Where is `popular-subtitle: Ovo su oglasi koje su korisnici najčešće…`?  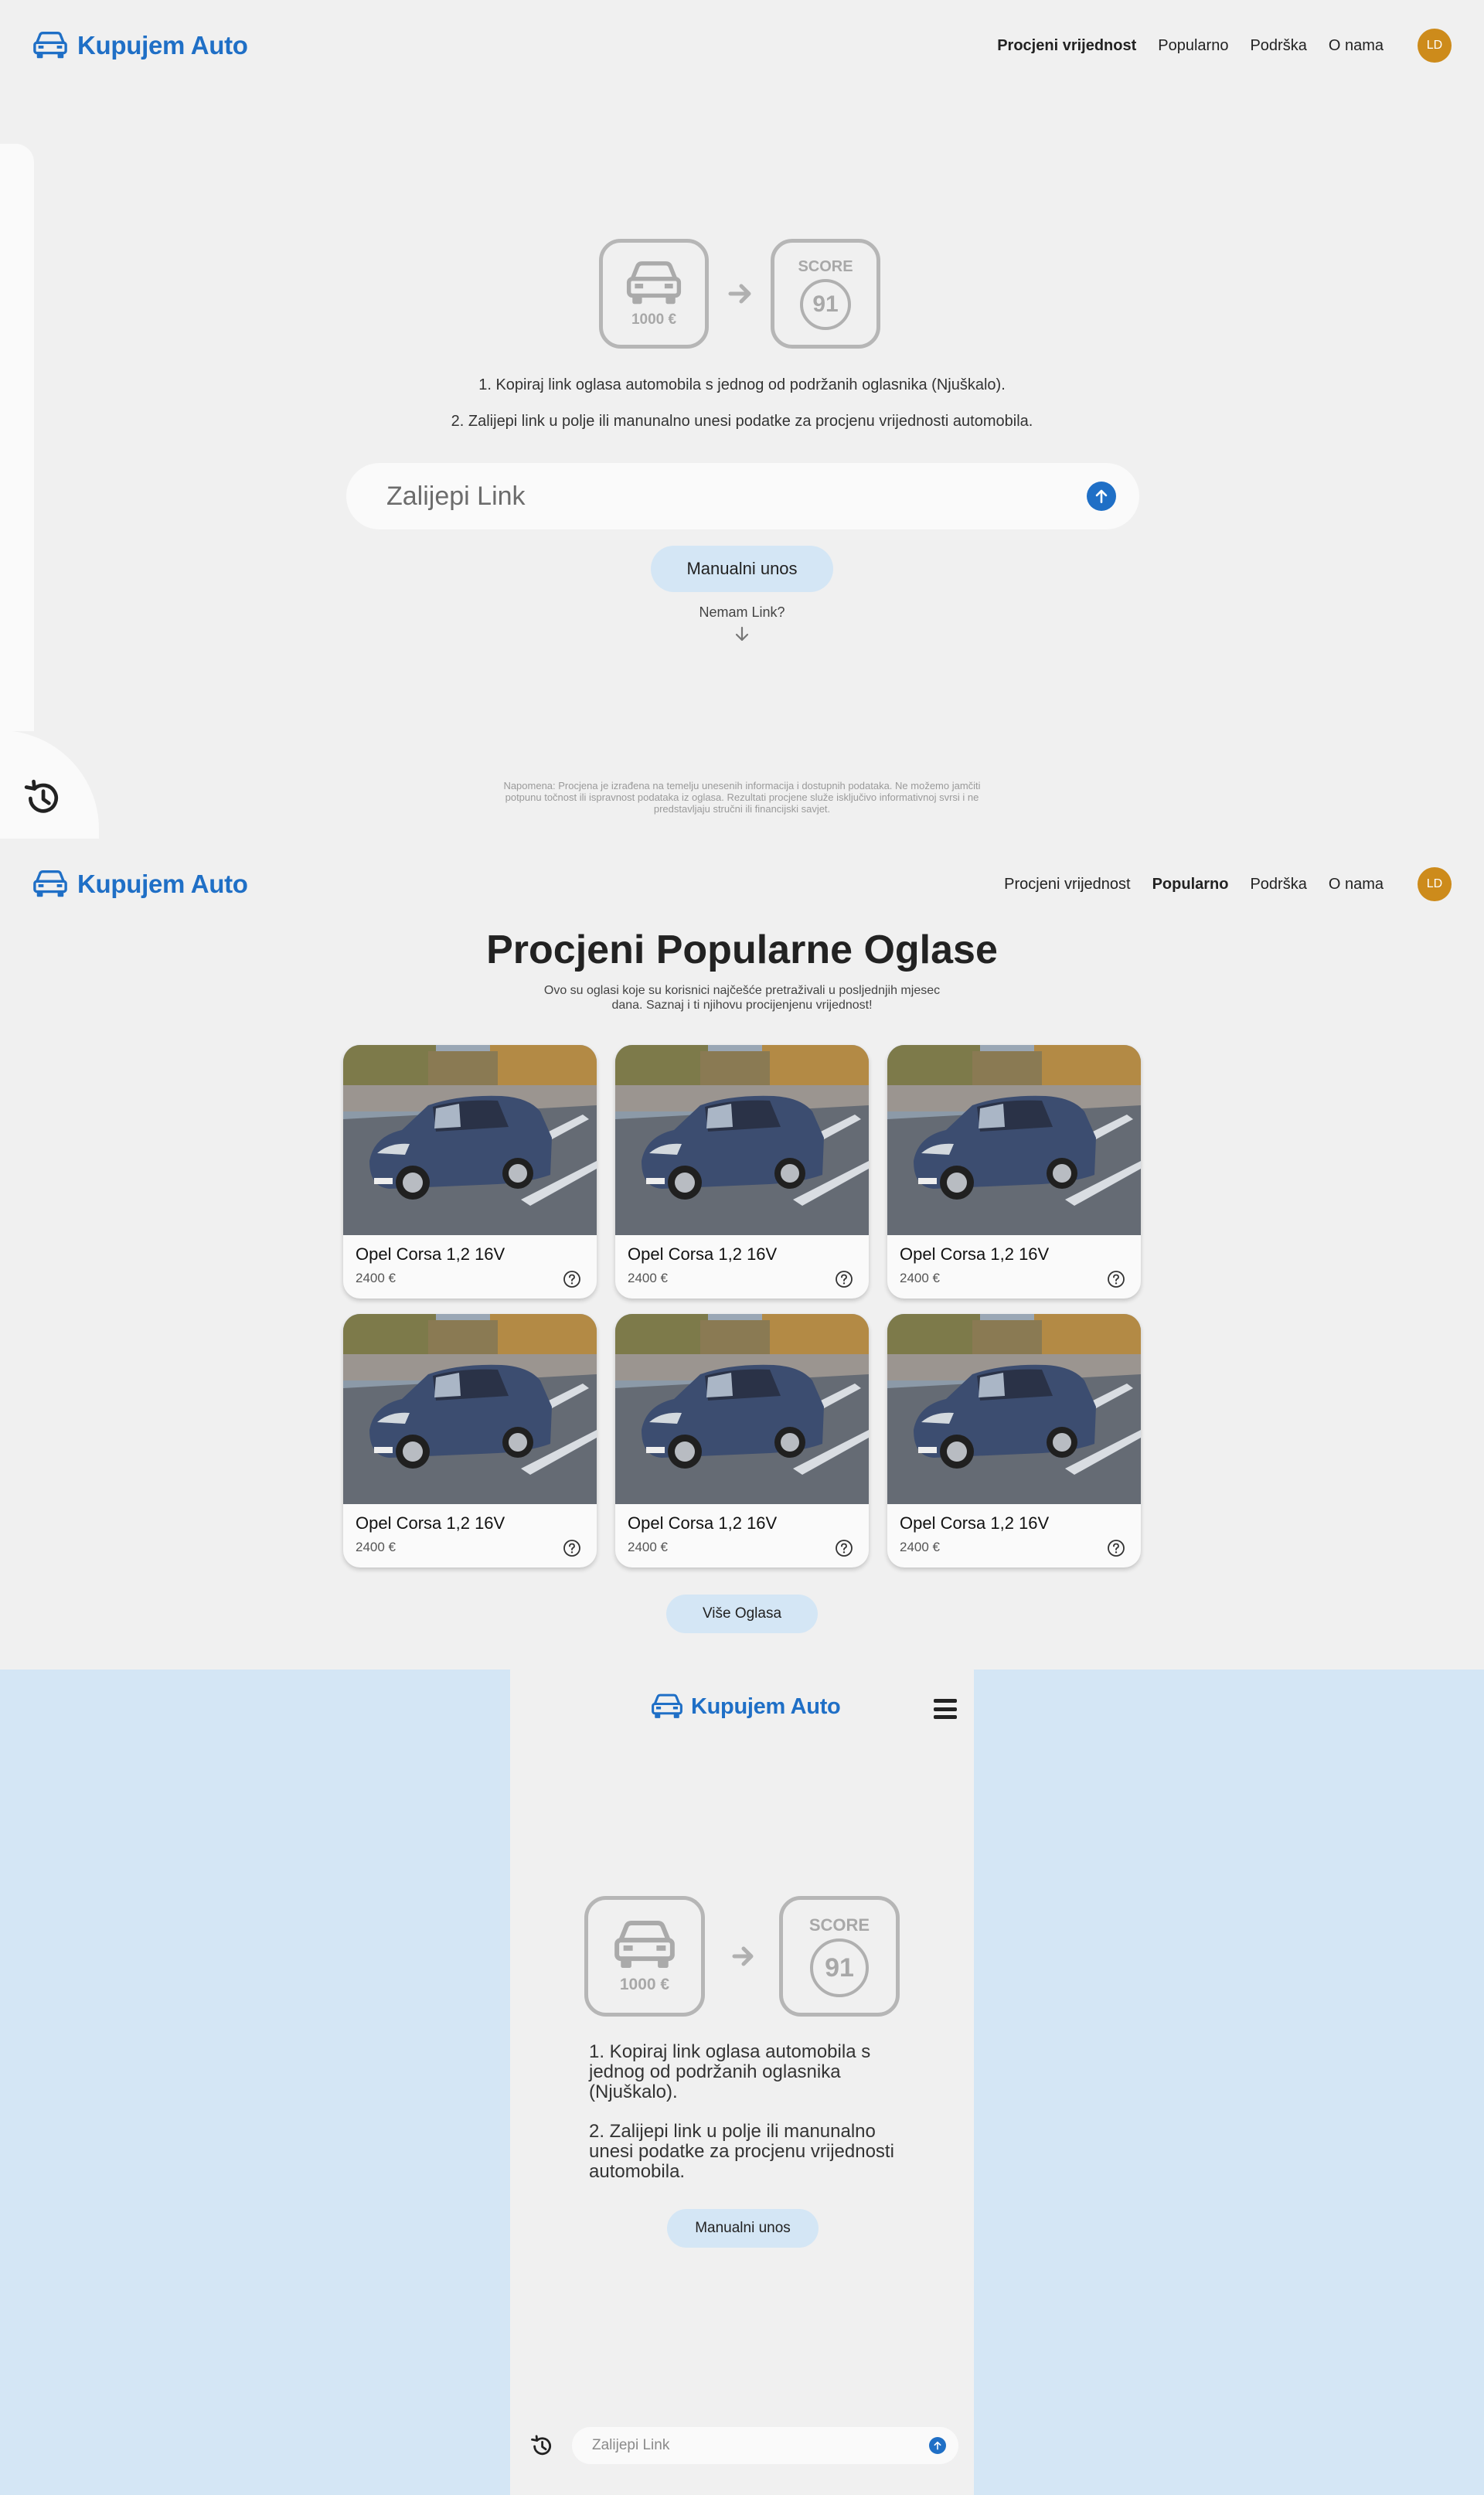 popular-subtitle: Ovo su oglasi koje su korisnici najčešće… is located at coordinates (742, 998).